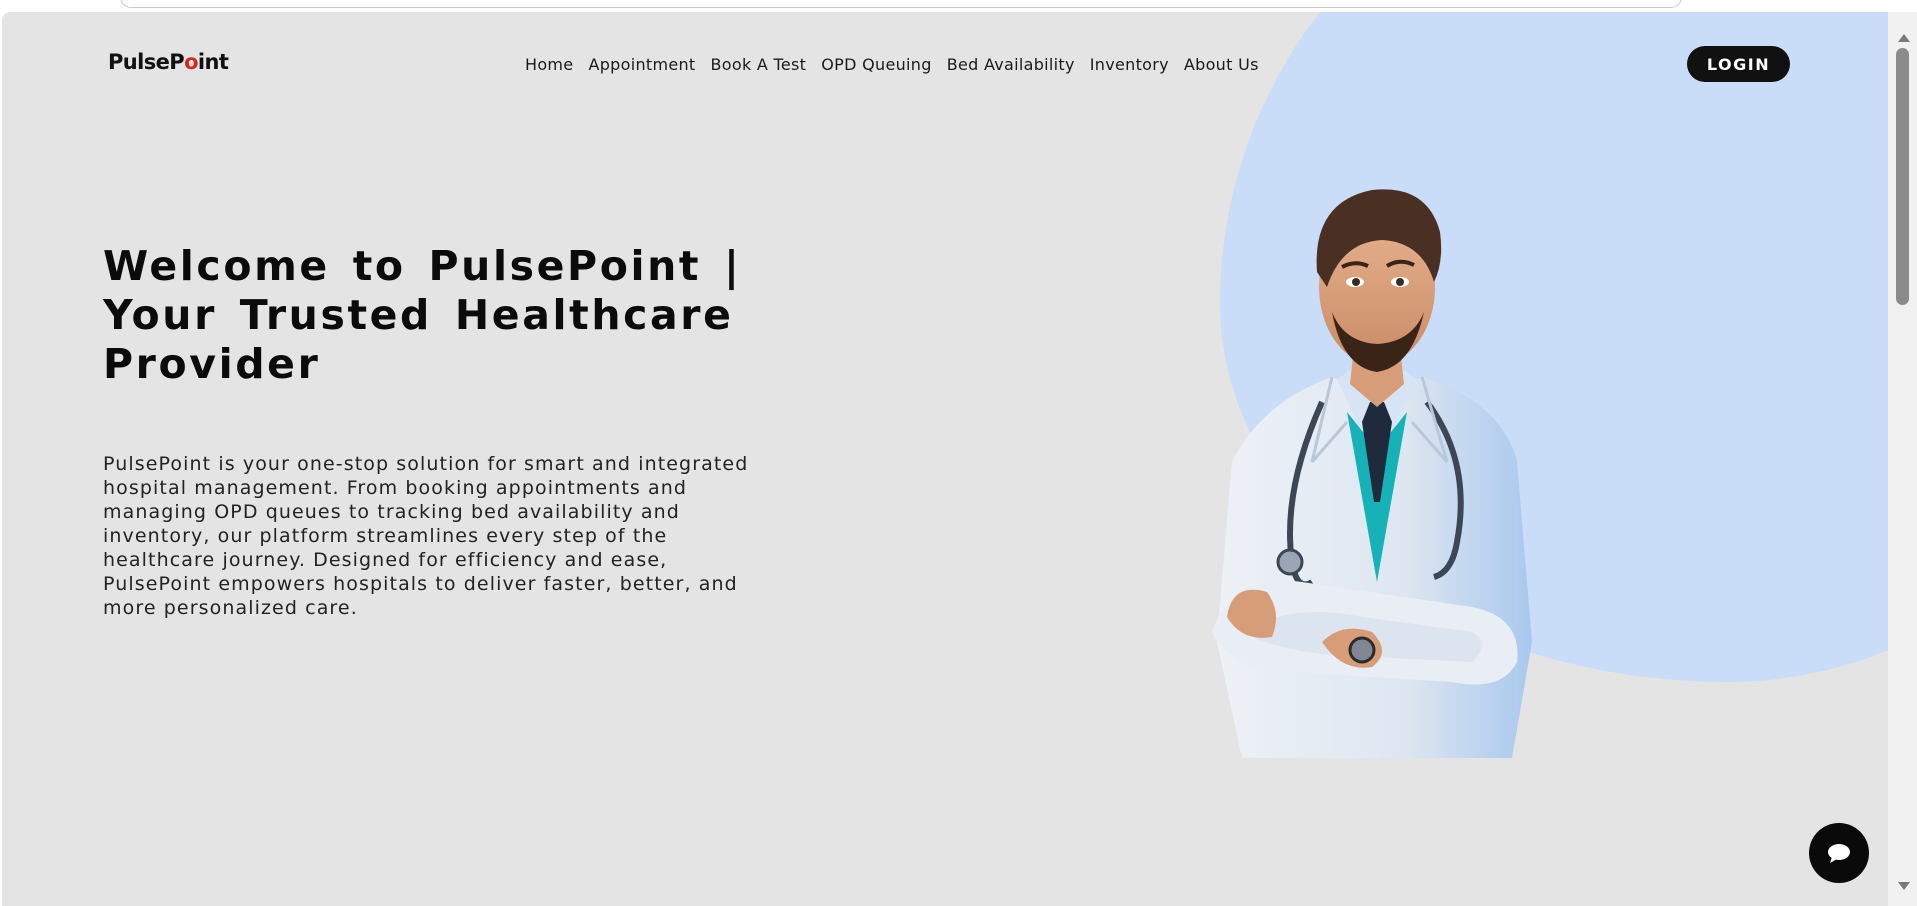  Describe the element at coordinates (146, 62) in the screenshot. I see `logo-text-start: PulseP` at that location.